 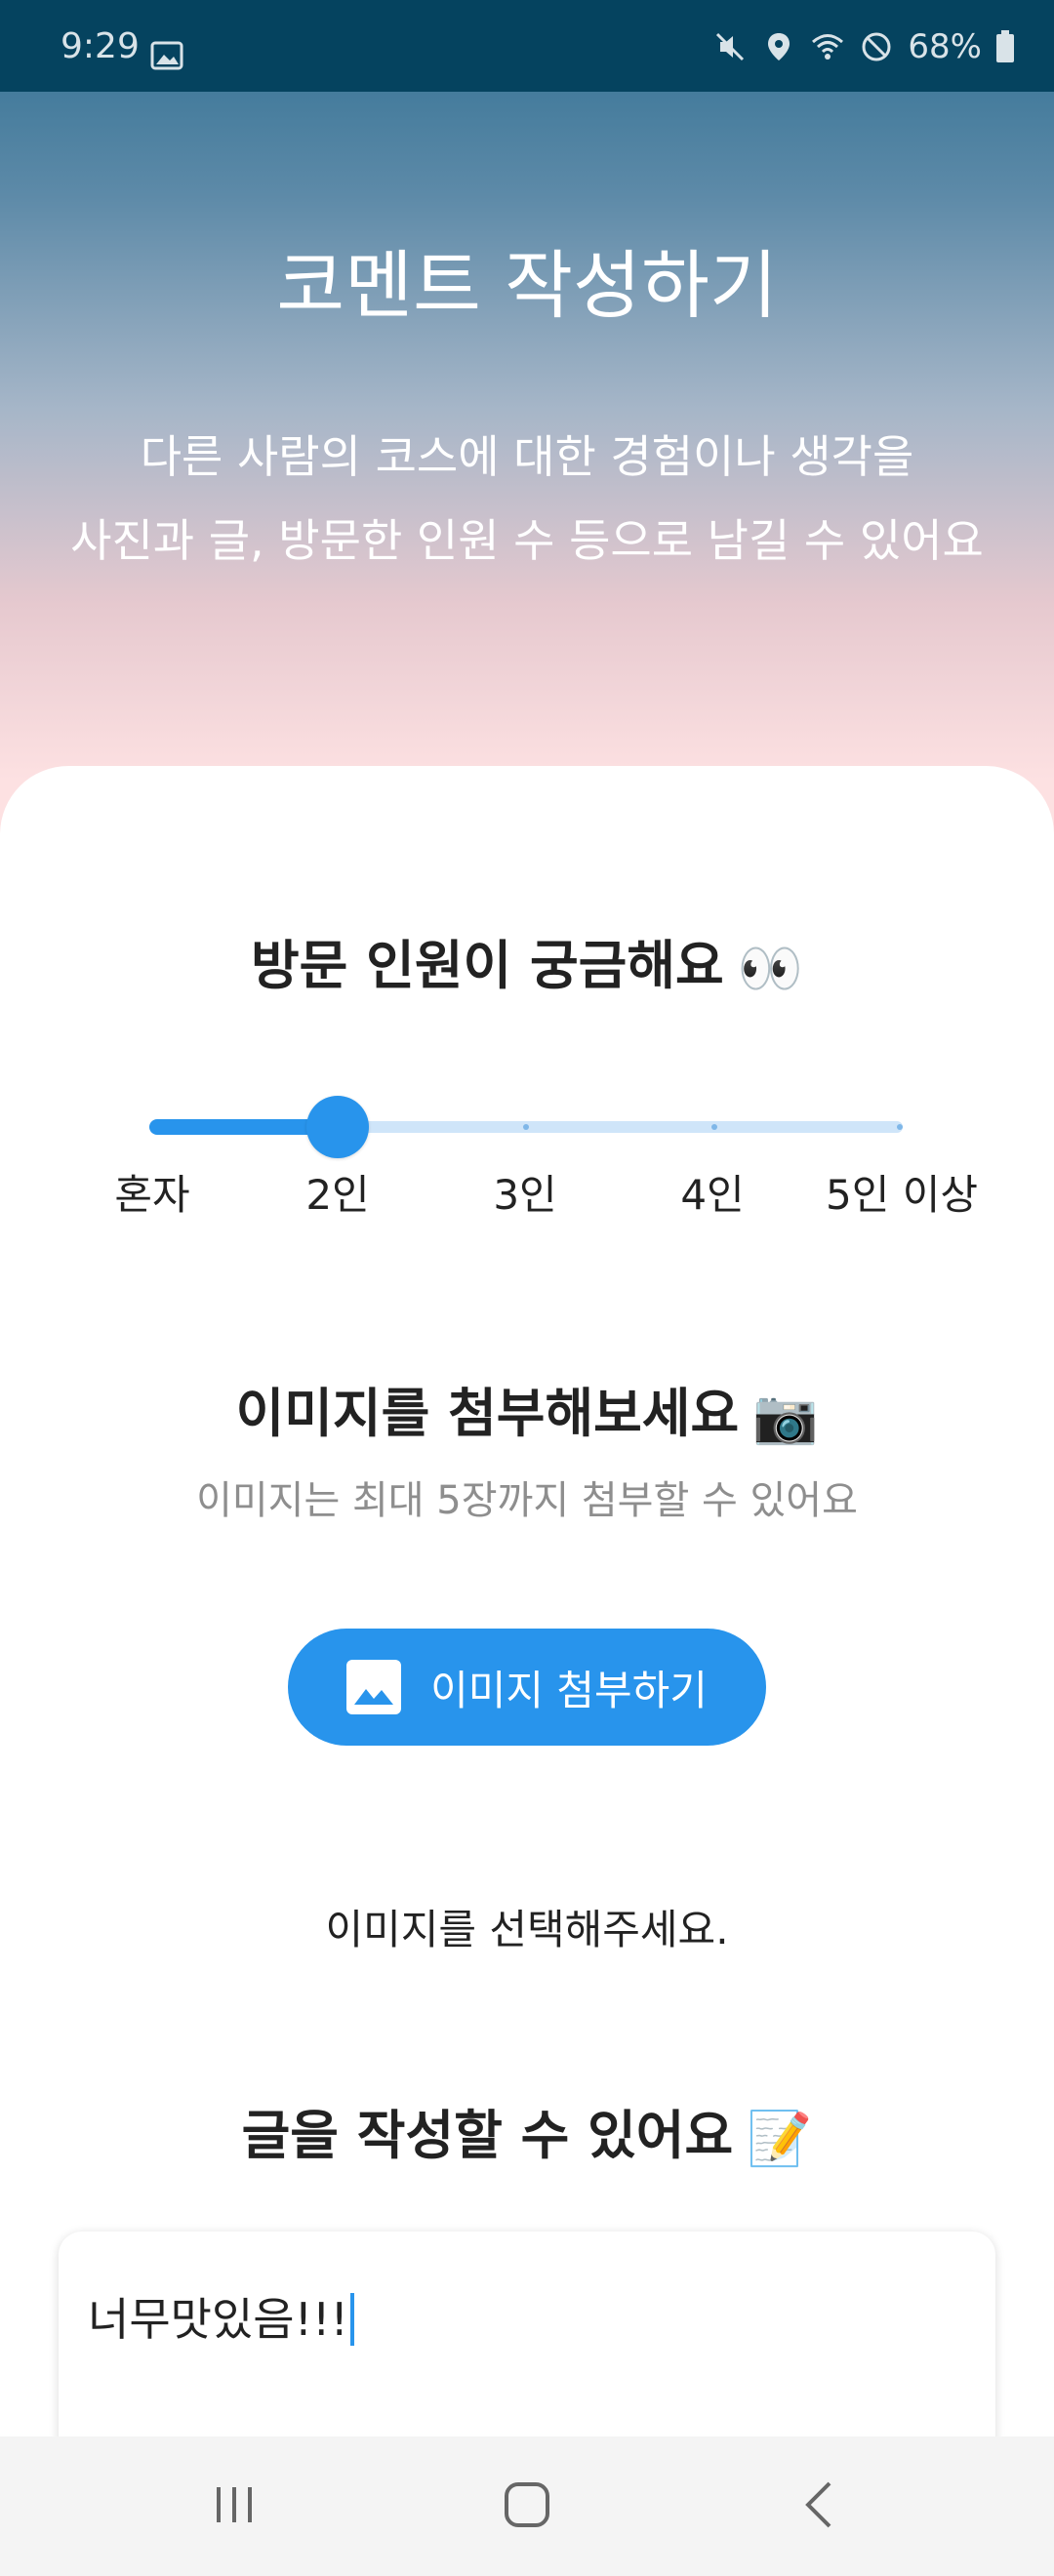 What do you see at coordinates (487, 1413) in the screenshot?
I see `images-title-text: 이미지를 첨부해보세요` at bounding box center [487, 1413].